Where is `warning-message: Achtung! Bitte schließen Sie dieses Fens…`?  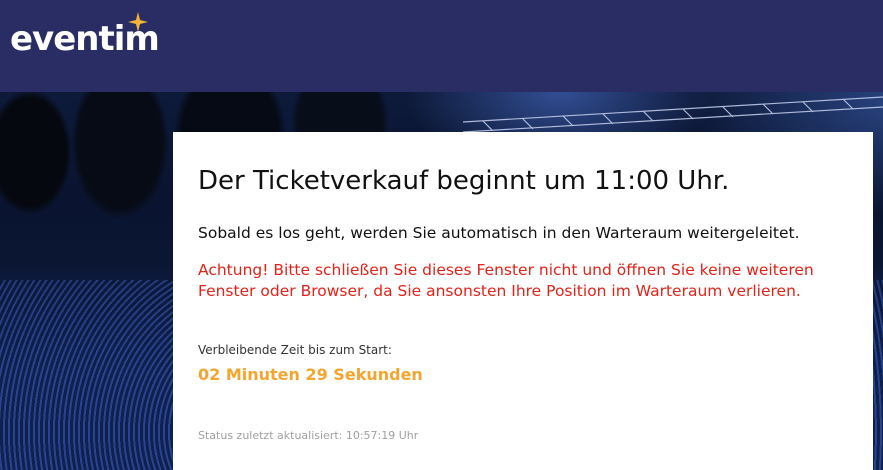
warning-message: Achtung! Bitte schließen Sie dieses Fens… is located at coordinates (506, 280).